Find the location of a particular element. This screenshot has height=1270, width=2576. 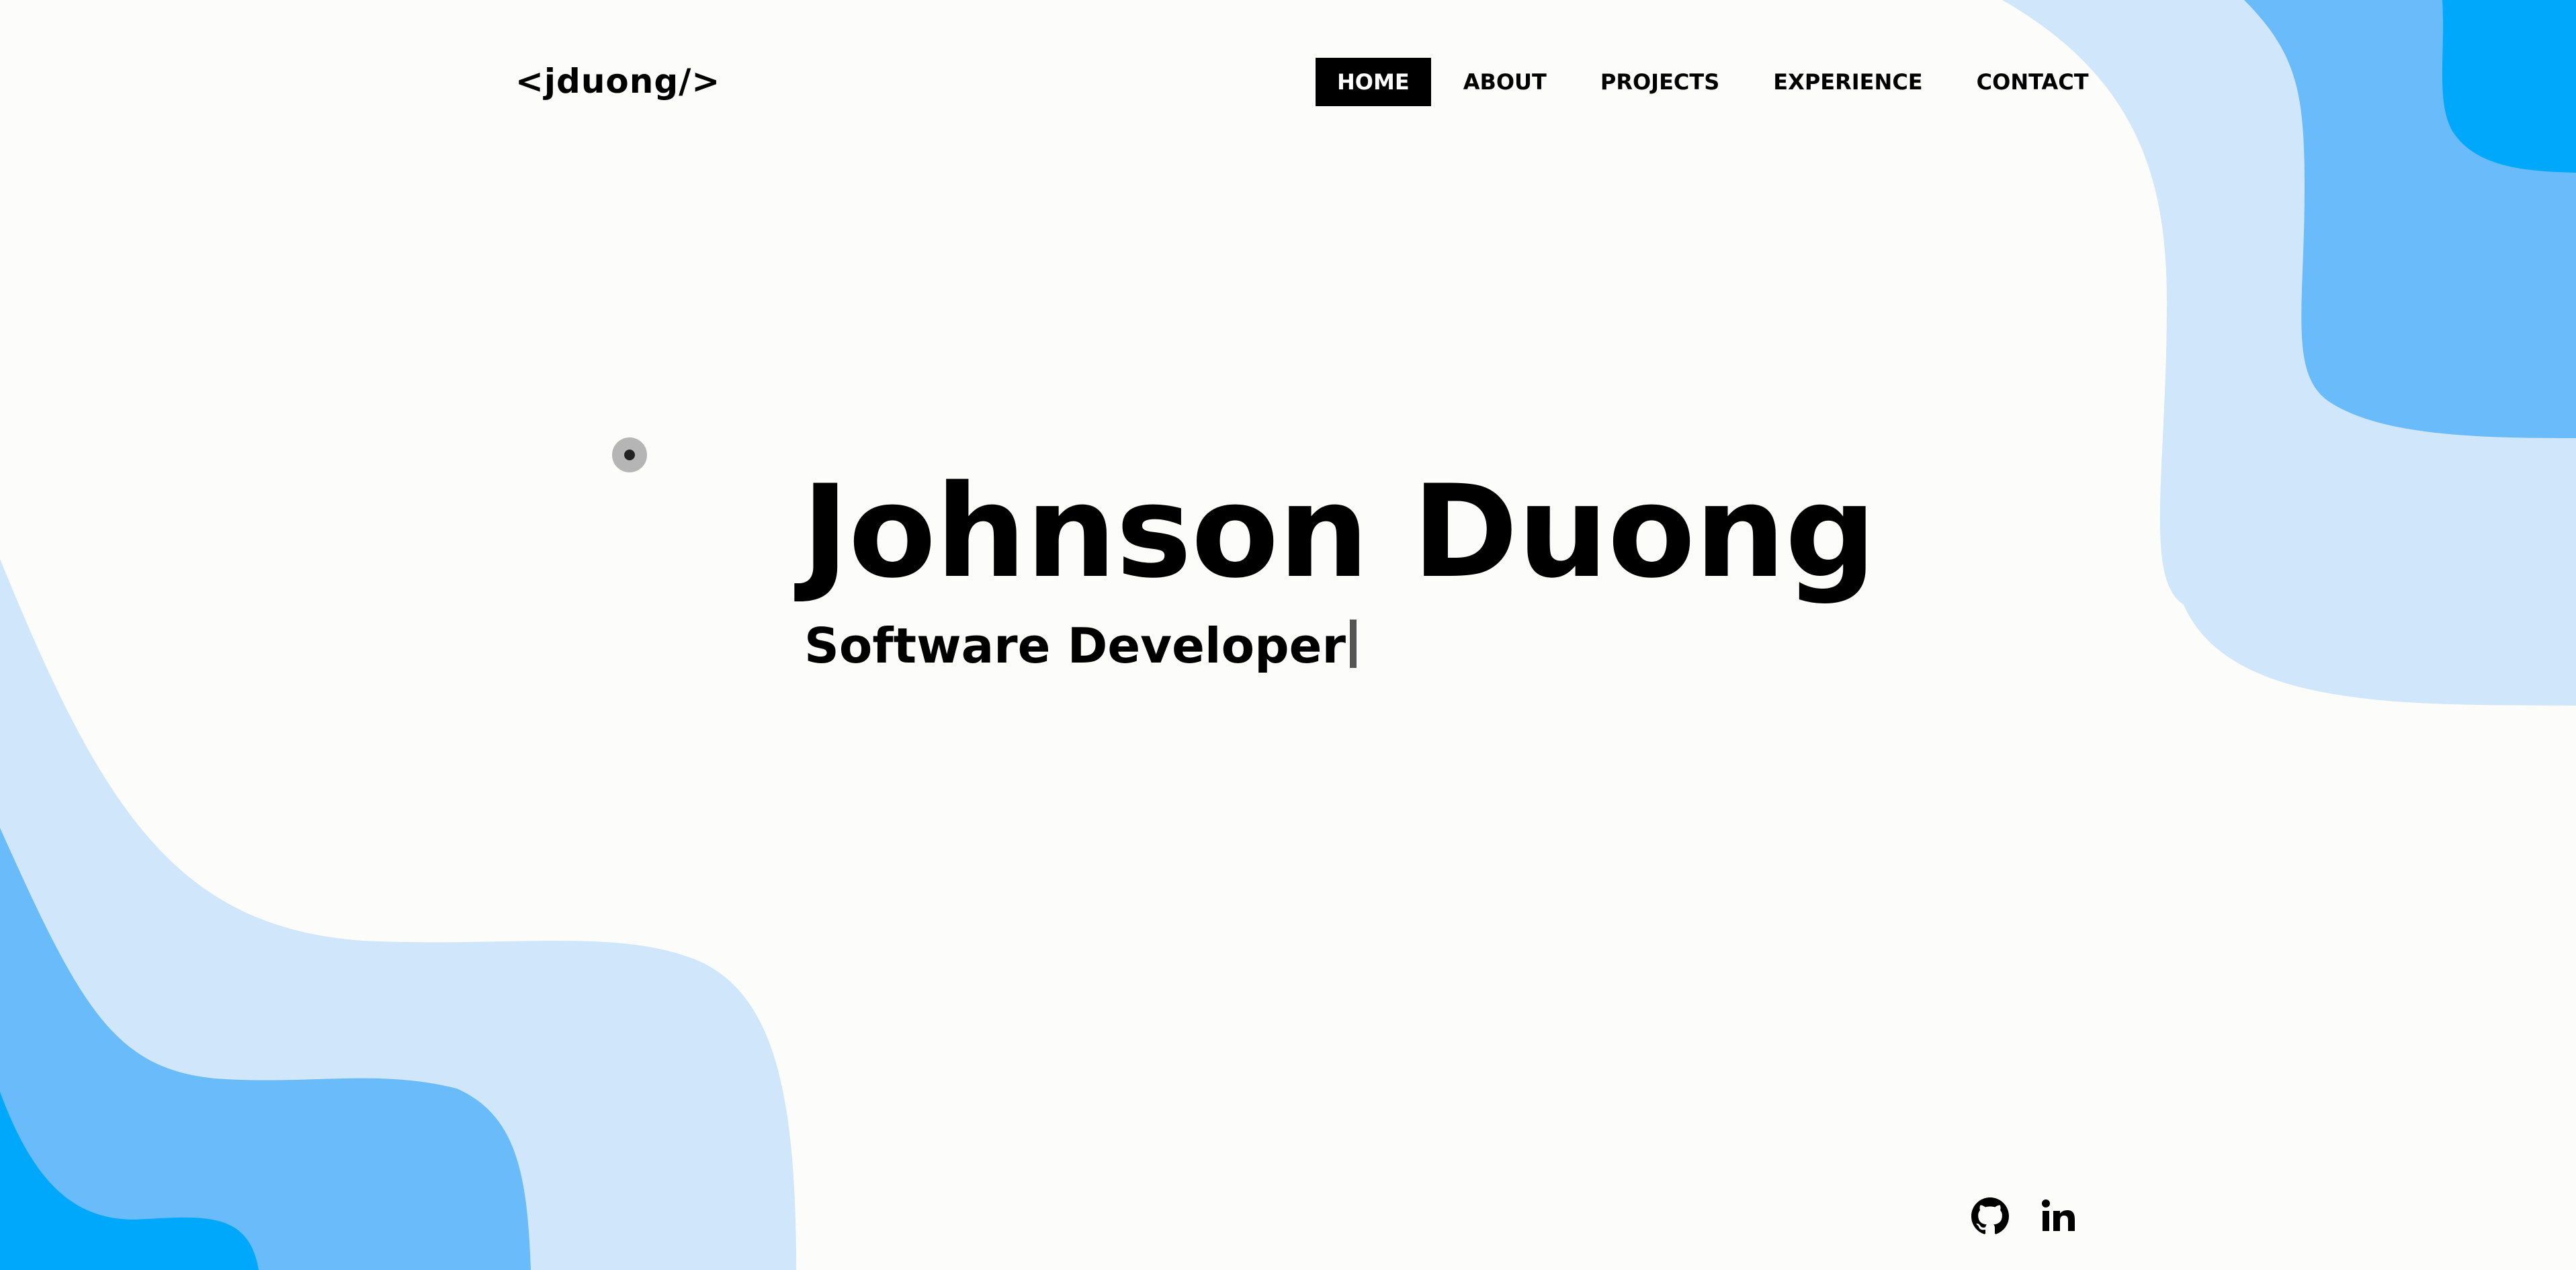

hero-role: Software Developer is located at coordinates (1080, 646).